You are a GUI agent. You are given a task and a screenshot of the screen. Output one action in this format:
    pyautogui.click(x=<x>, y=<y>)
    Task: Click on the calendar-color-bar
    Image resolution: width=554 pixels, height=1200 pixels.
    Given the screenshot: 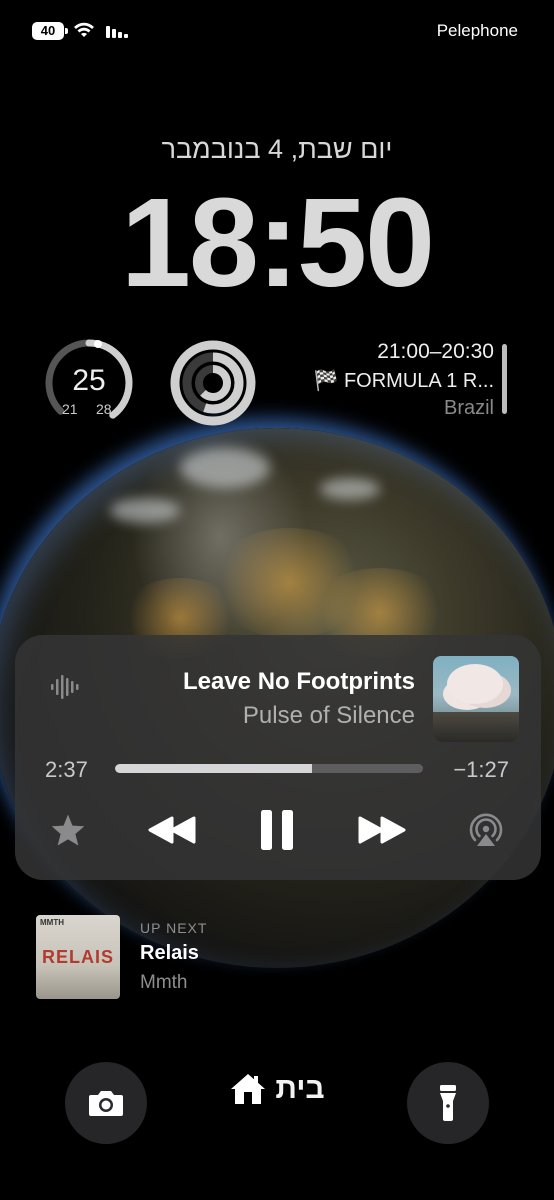 What is the action you would take?
    pyautogui.click(x=504, y=379)
    